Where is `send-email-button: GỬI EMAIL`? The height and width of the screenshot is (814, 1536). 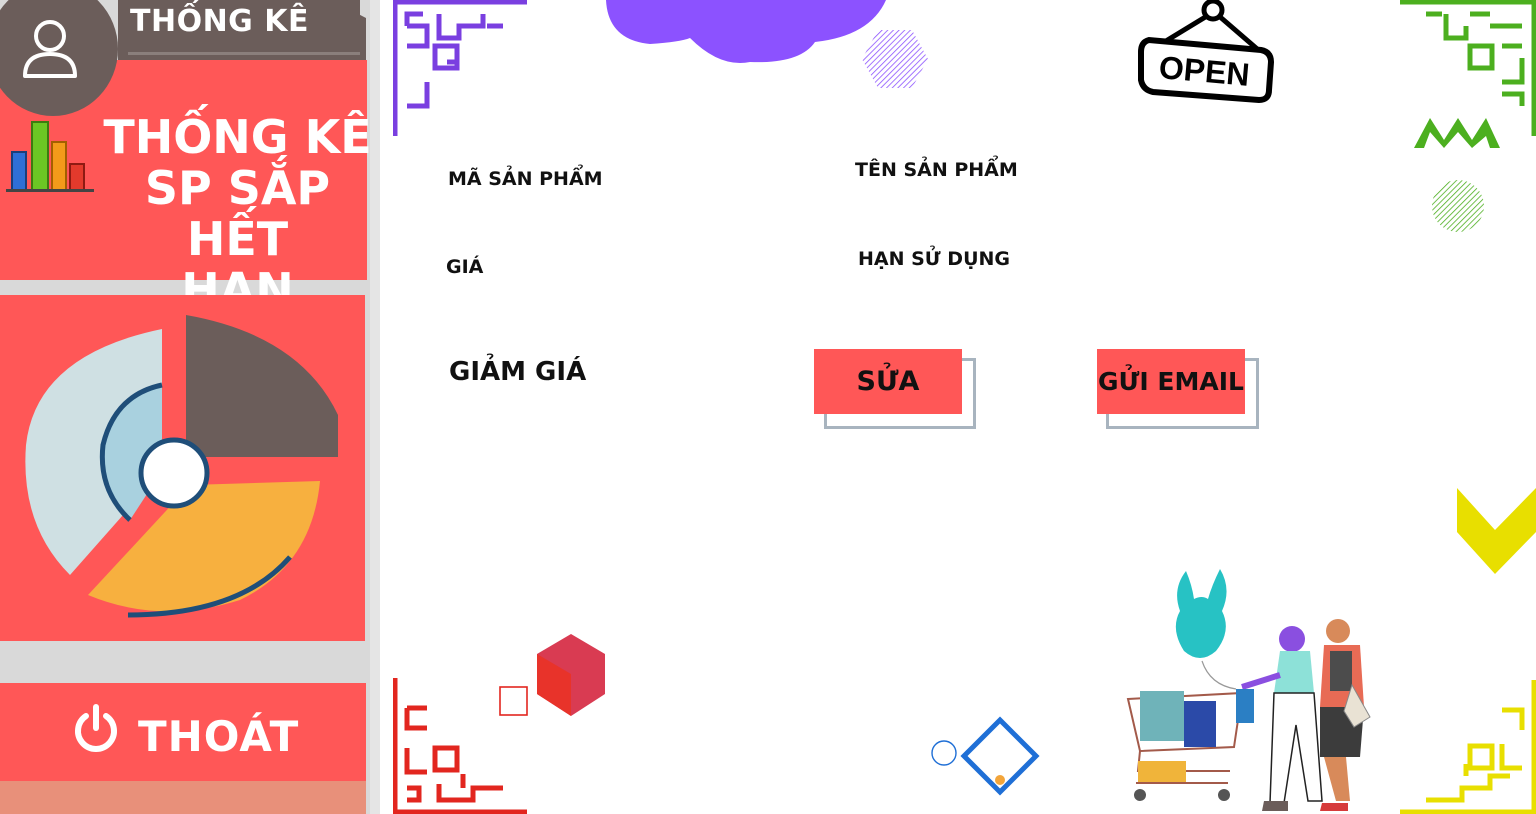 send-email-button: GỬI EMAIL is located at coordinates (1171, 381).